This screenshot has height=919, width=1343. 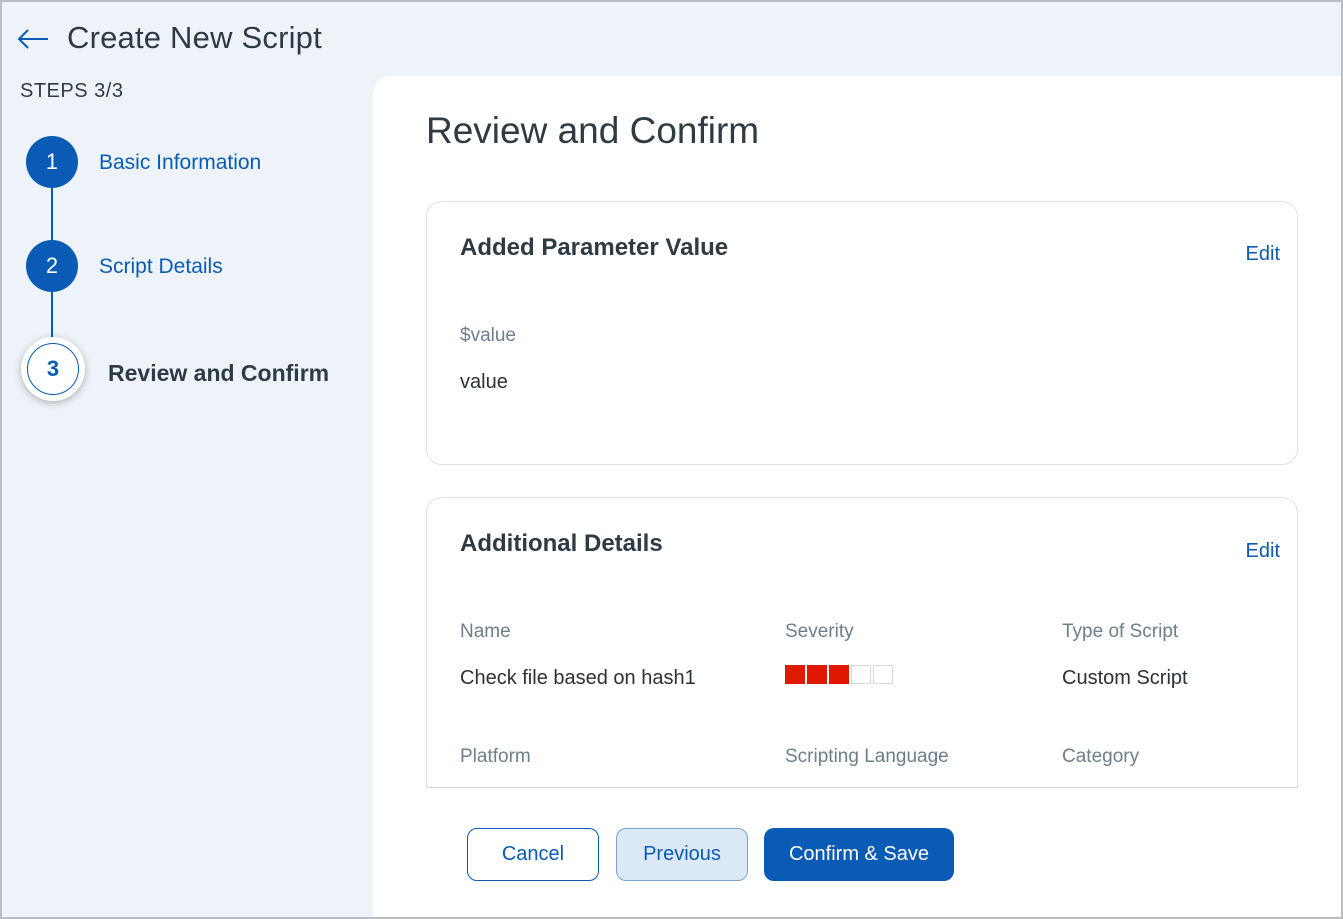 What do you see at coordinates (485, 631) in the screenshot?
I see `name-label: Name` at bounding box center [485, 631].